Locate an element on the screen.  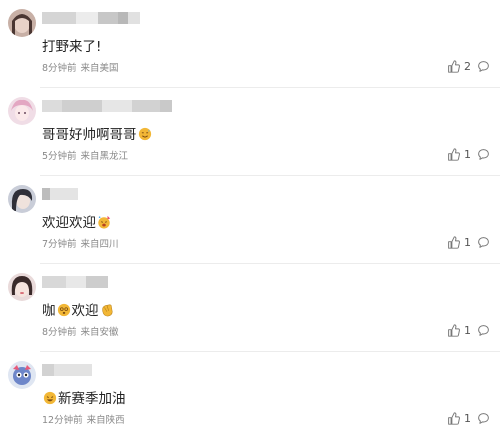
comment-meta: 8分钟前 来自安徽 is located at coordinates (80, 333).